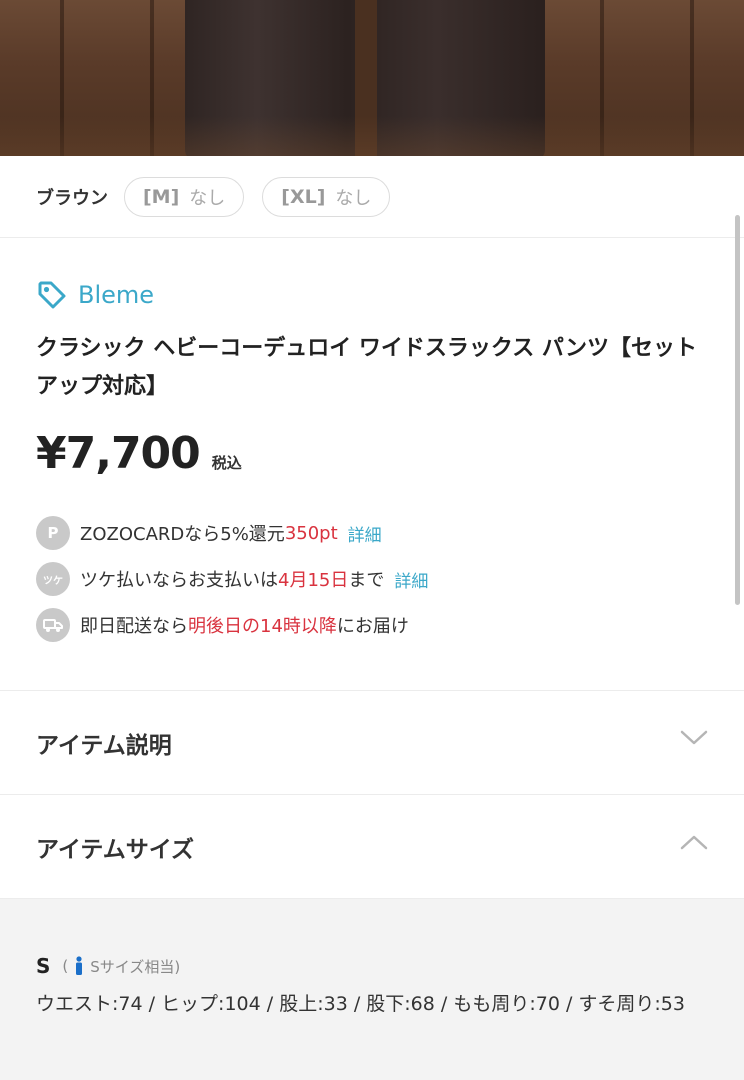  Describe the element at coordinates (372, 626) in the screenshot. I see `benefit-text: にお届け` at that location.